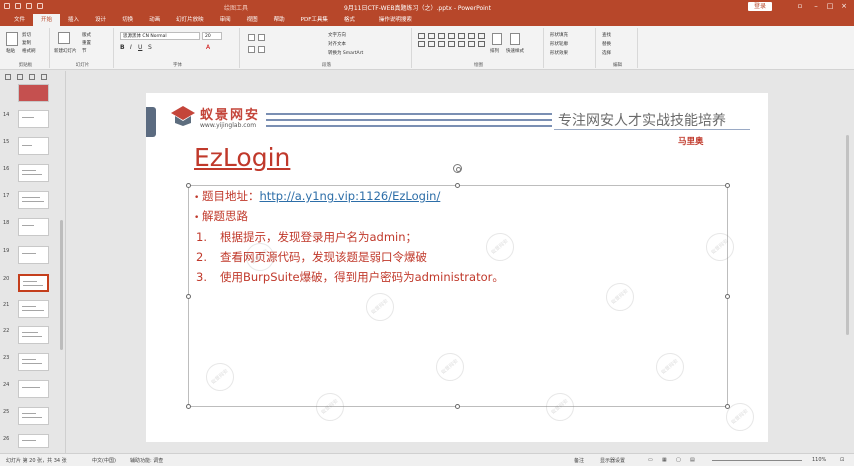 This screenshot has width=854, height=466. I want to click on tab-pdf-tools: PDF工具集, so click(314, 20).